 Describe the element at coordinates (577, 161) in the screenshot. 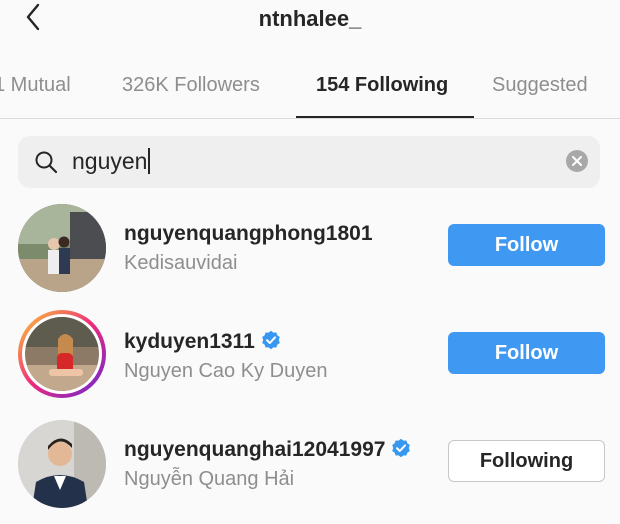

I see `clear-icon` at that location.